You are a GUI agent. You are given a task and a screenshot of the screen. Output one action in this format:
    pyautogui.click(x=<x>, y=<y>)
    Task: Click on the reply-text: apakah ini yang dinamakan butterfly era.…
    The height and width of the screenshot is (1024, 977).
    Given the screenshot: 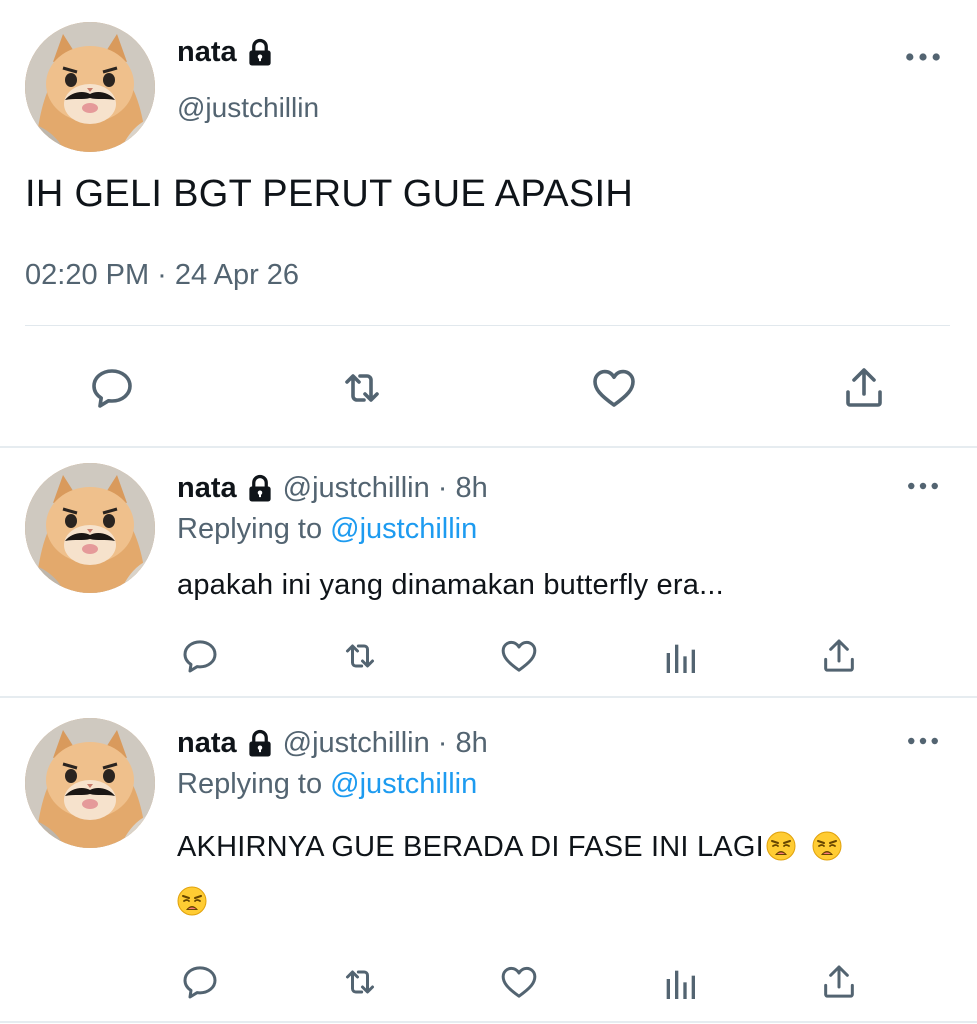 What is the action you would take?
    pyautogui.click(x=557, y=585)
    